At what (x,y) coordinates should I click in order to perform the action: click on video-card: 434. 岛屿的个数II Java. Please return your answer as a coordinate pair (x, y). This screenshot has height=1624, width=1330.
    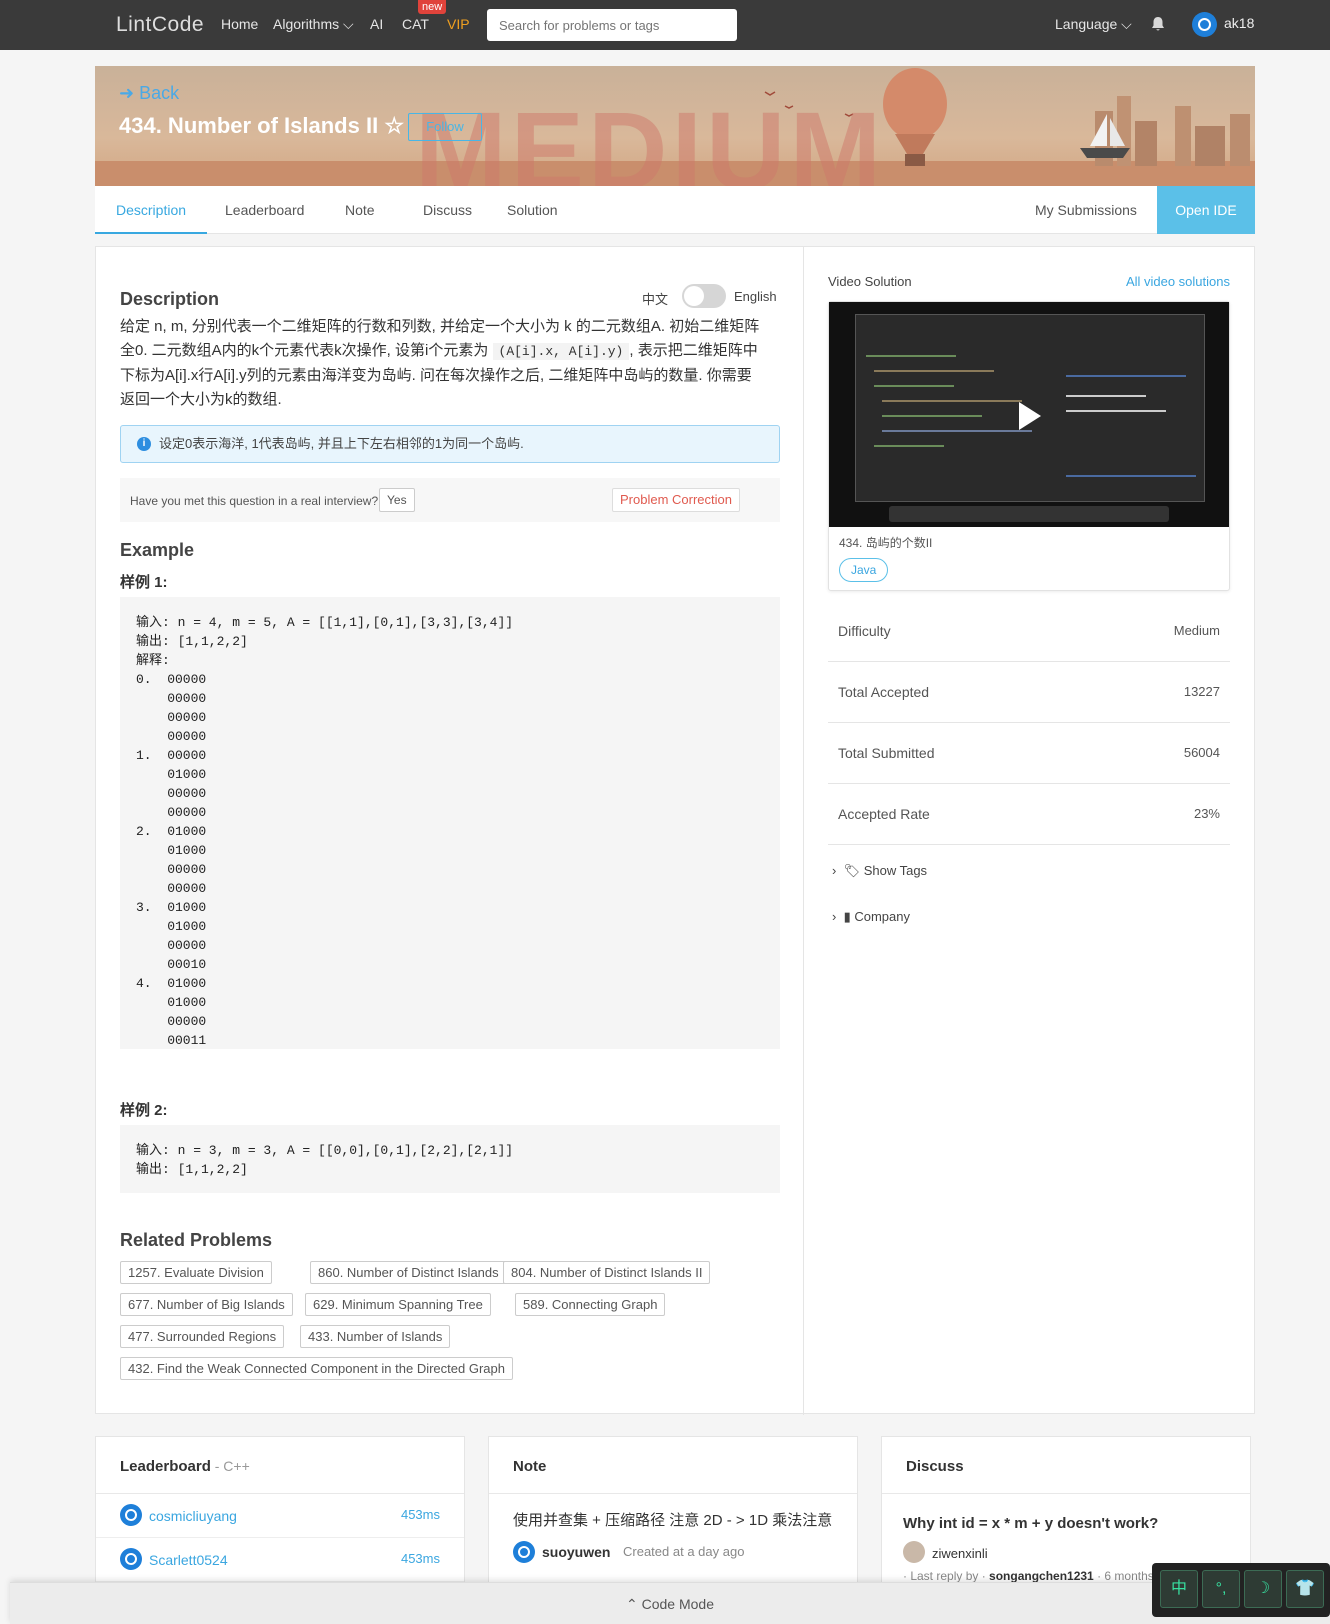
    Looking at the image, I should click on (1029, 446).